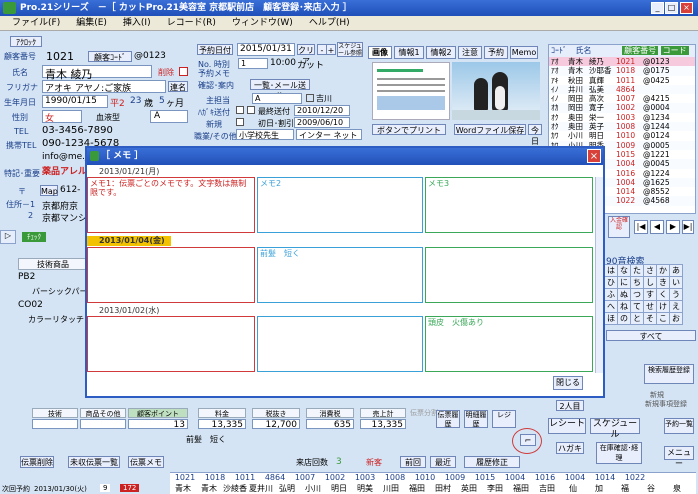 The image size is (698, 494). Describe the element at coordinates (496, 52) in the screenshot. I see `tab-reserve: 予約` at that location.